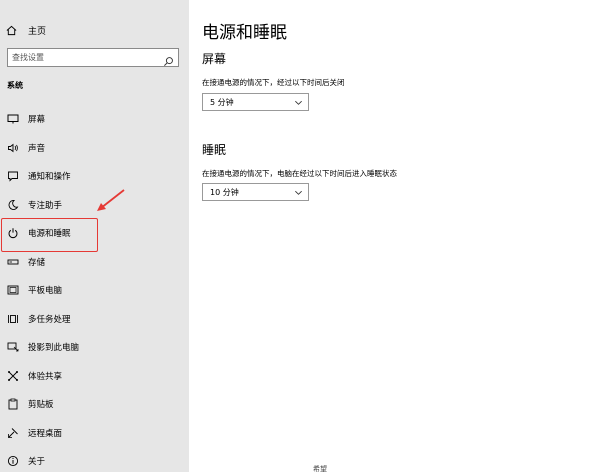 The width and height of the screenshot is (600, 472). I want to click on sidebar-item-label: 存储, so click(37, 262).